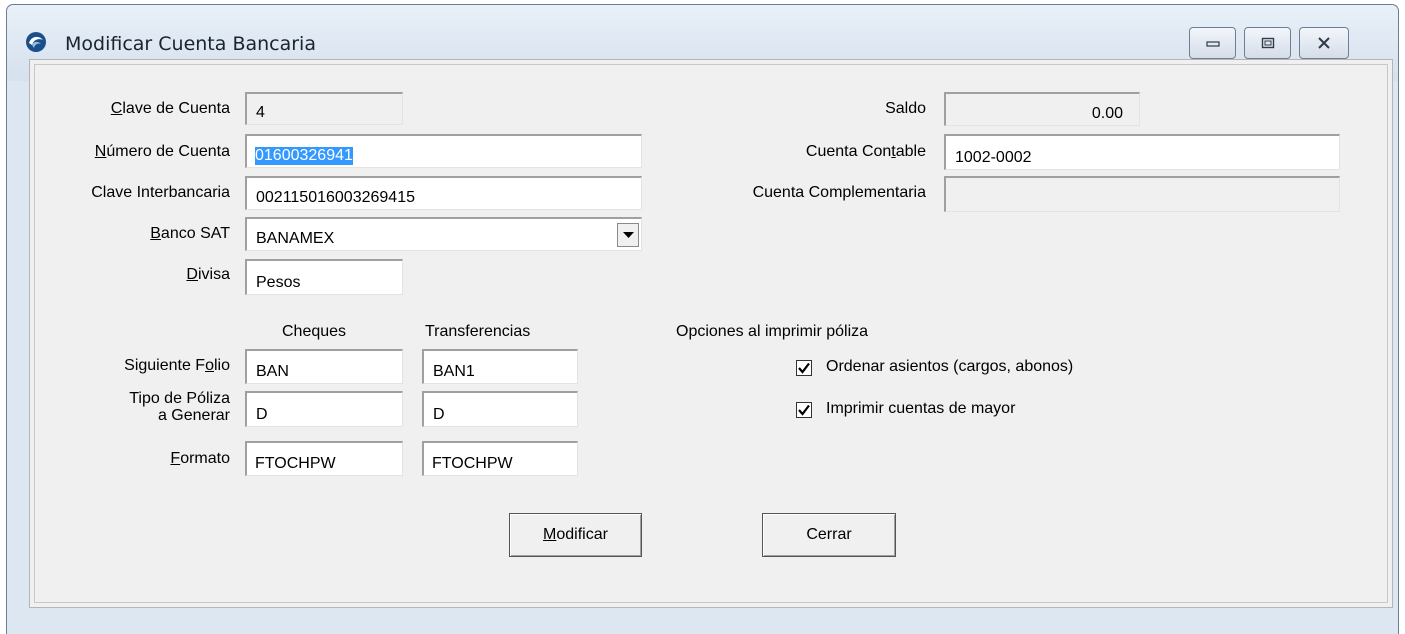  I want to click on dropdown-button, so click(628, 235).